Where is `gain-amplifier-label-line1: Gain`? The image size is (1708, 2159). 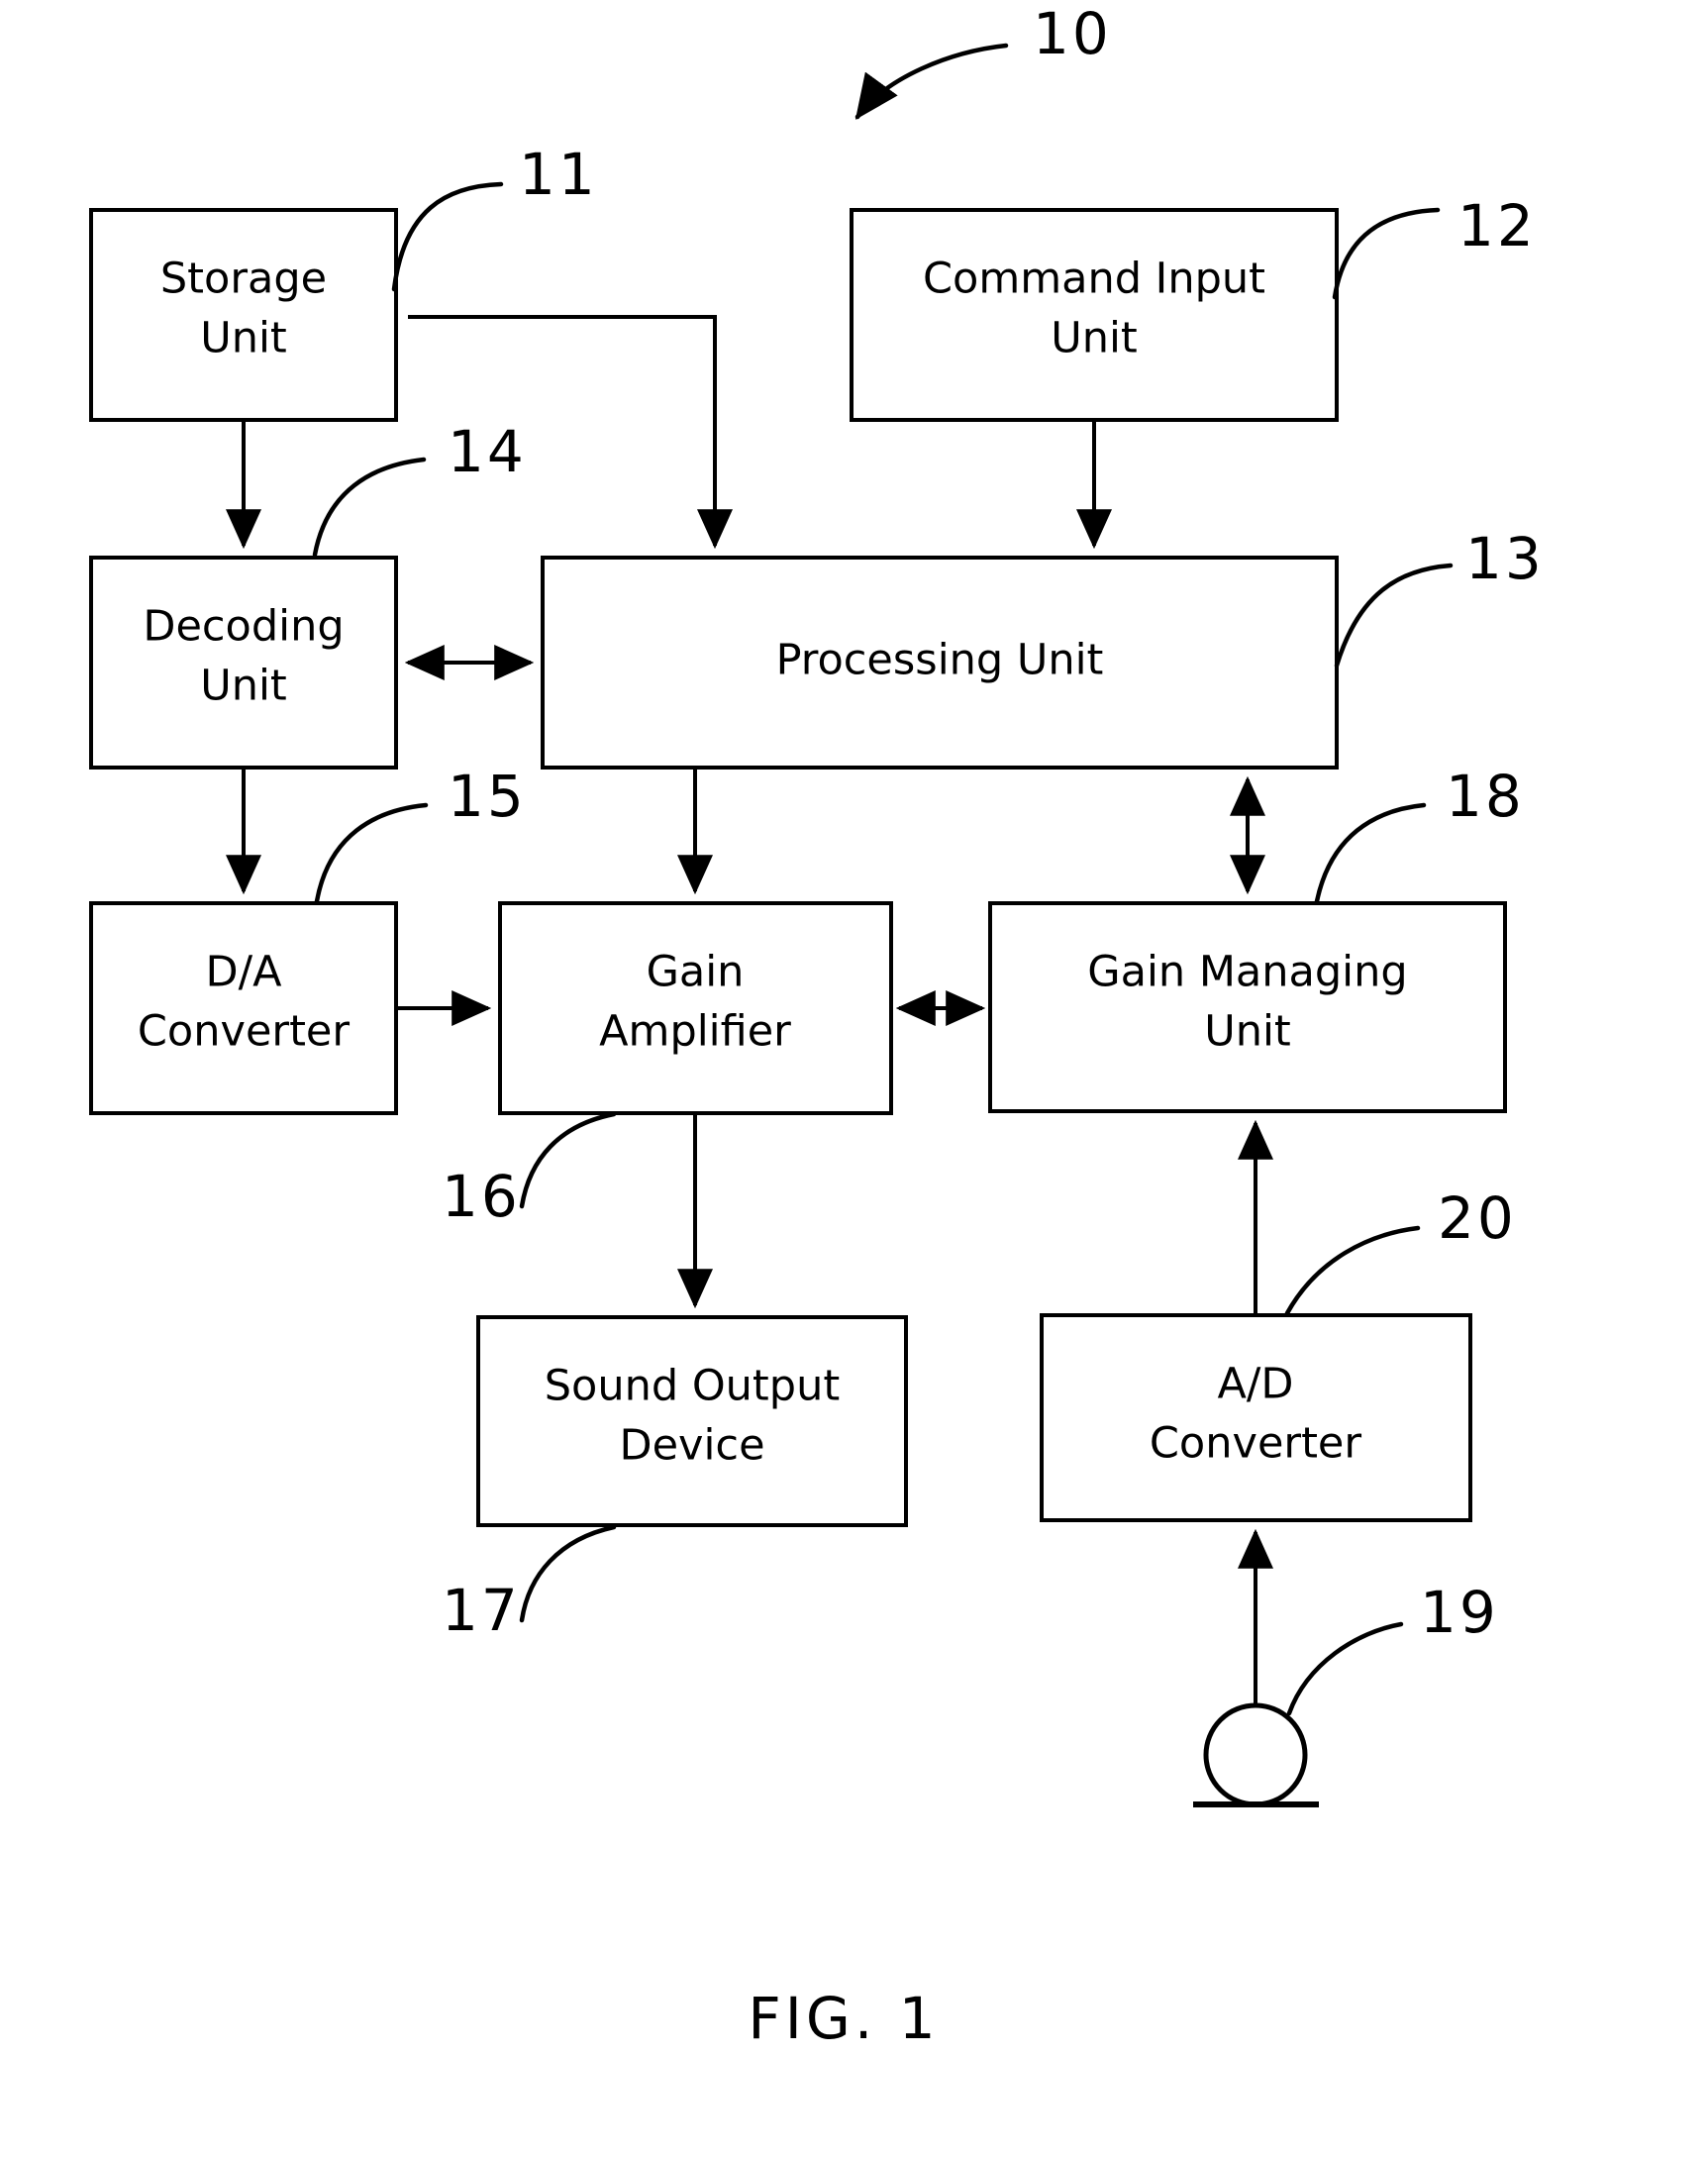
gain-amplifier-label-line1: Gain is located at coordinates (696, 972).